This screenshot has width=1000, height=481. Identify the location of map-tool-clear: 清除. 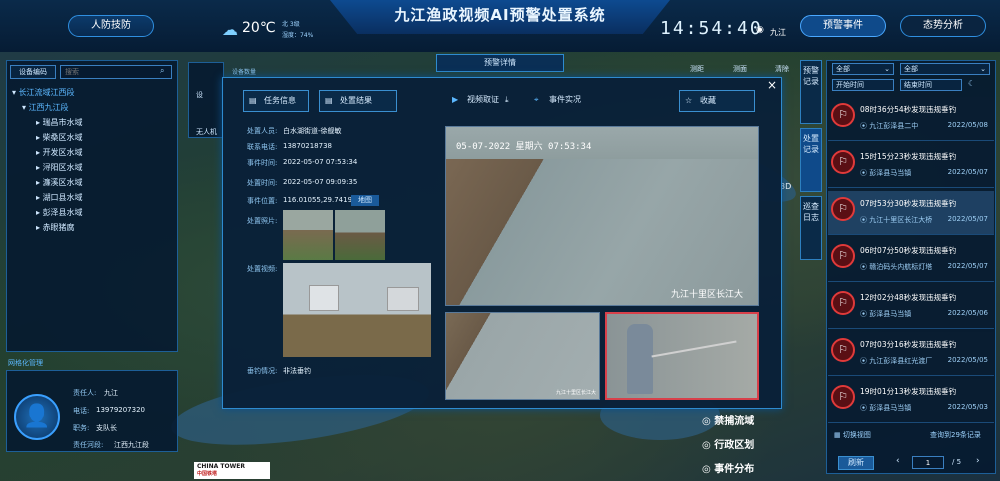
(782, 69).